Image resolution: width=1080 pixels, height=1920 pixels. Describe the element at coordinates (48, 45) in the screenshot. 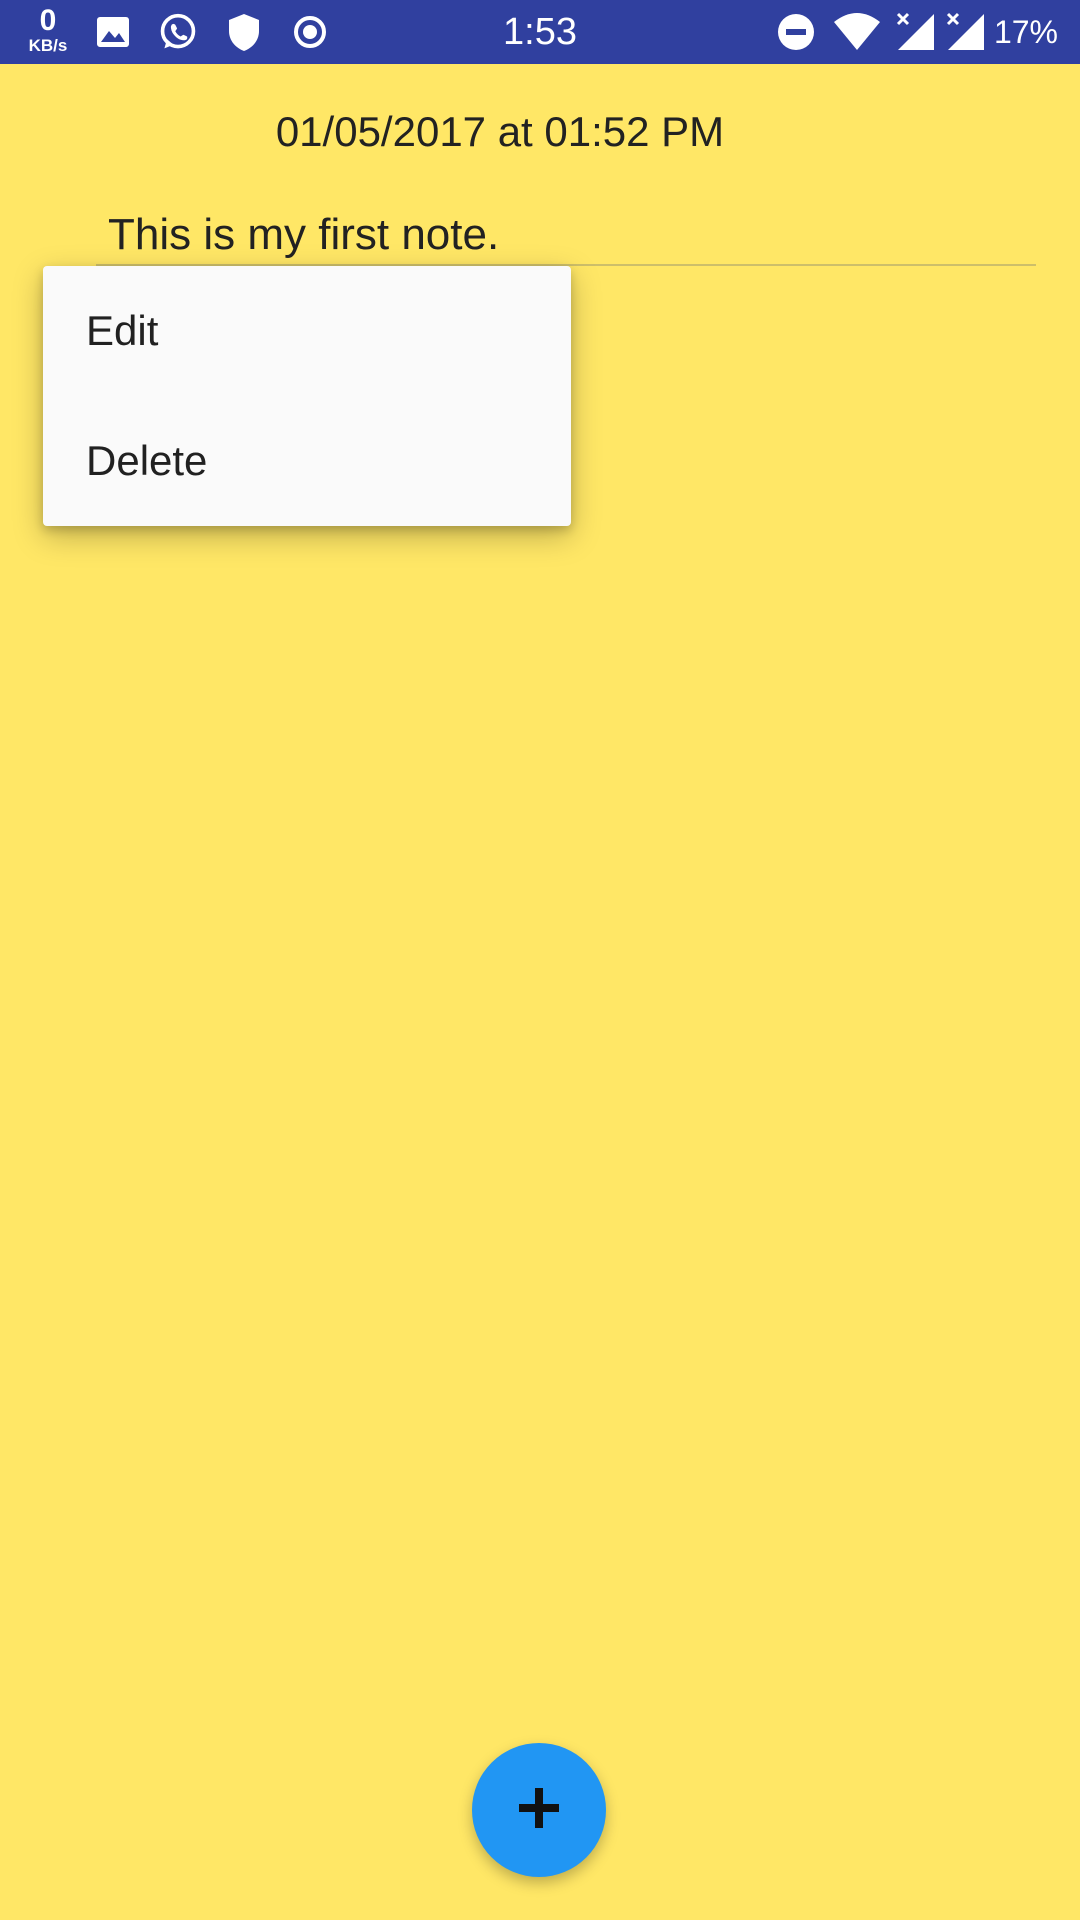

I see `network-speed-unit: KB/s` at that location.